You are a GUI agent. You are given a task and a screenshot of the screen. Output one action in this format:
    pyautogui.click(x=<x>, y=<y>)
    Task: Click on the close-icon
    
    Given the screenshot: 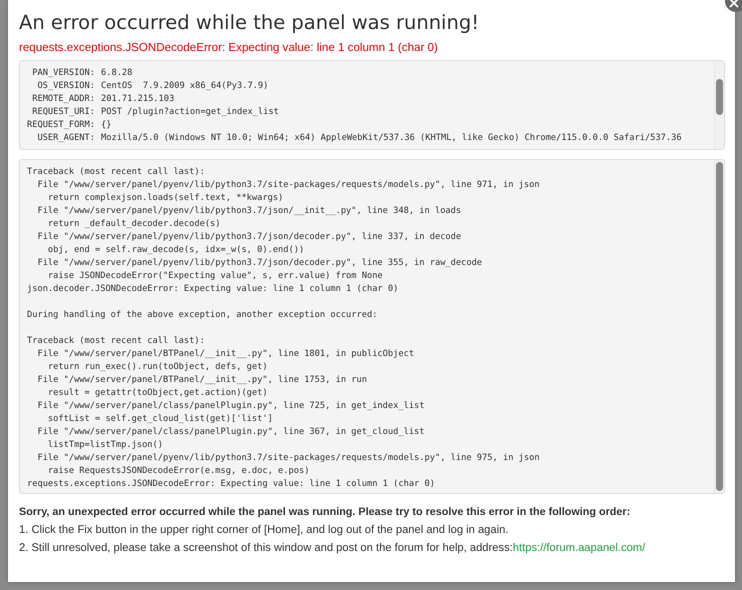 What is the action you would take?
    pyautogui.click(x=734, y=4)
    